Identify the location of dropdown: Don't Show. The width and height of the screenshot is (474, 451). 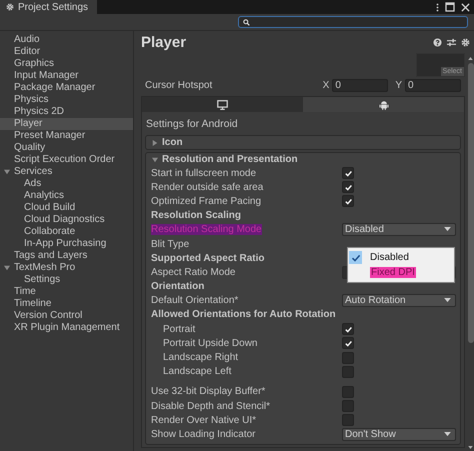
(399, 434).